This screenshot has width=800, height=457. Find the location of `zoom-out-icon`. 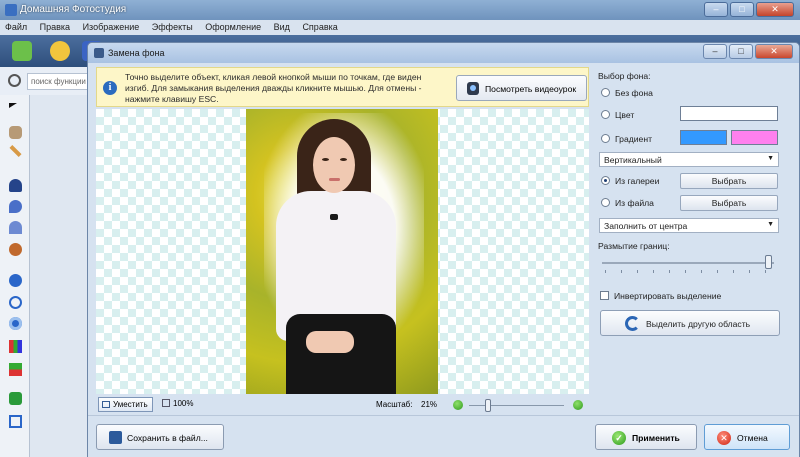

zoom-out-icon is located at coordinates (458, 405).